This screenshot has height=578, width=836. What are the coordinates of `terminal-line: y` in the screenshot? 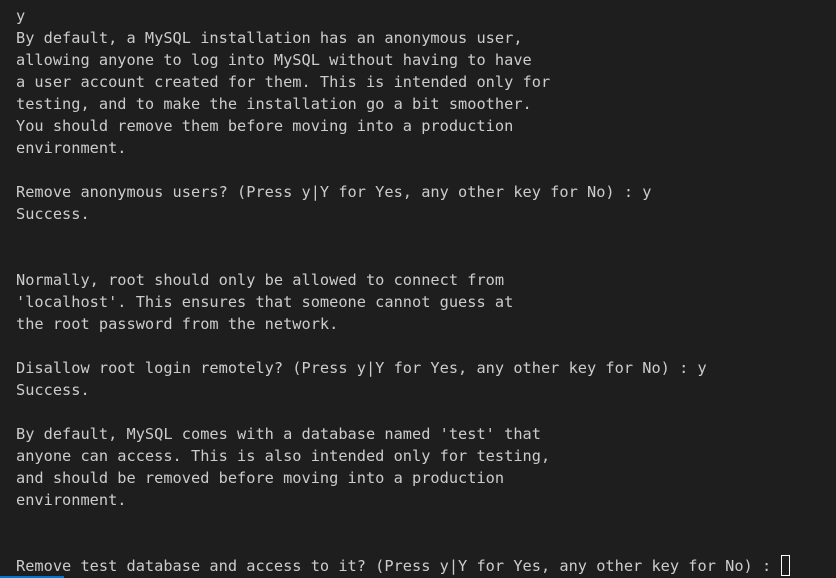 It's located at (21, 16).